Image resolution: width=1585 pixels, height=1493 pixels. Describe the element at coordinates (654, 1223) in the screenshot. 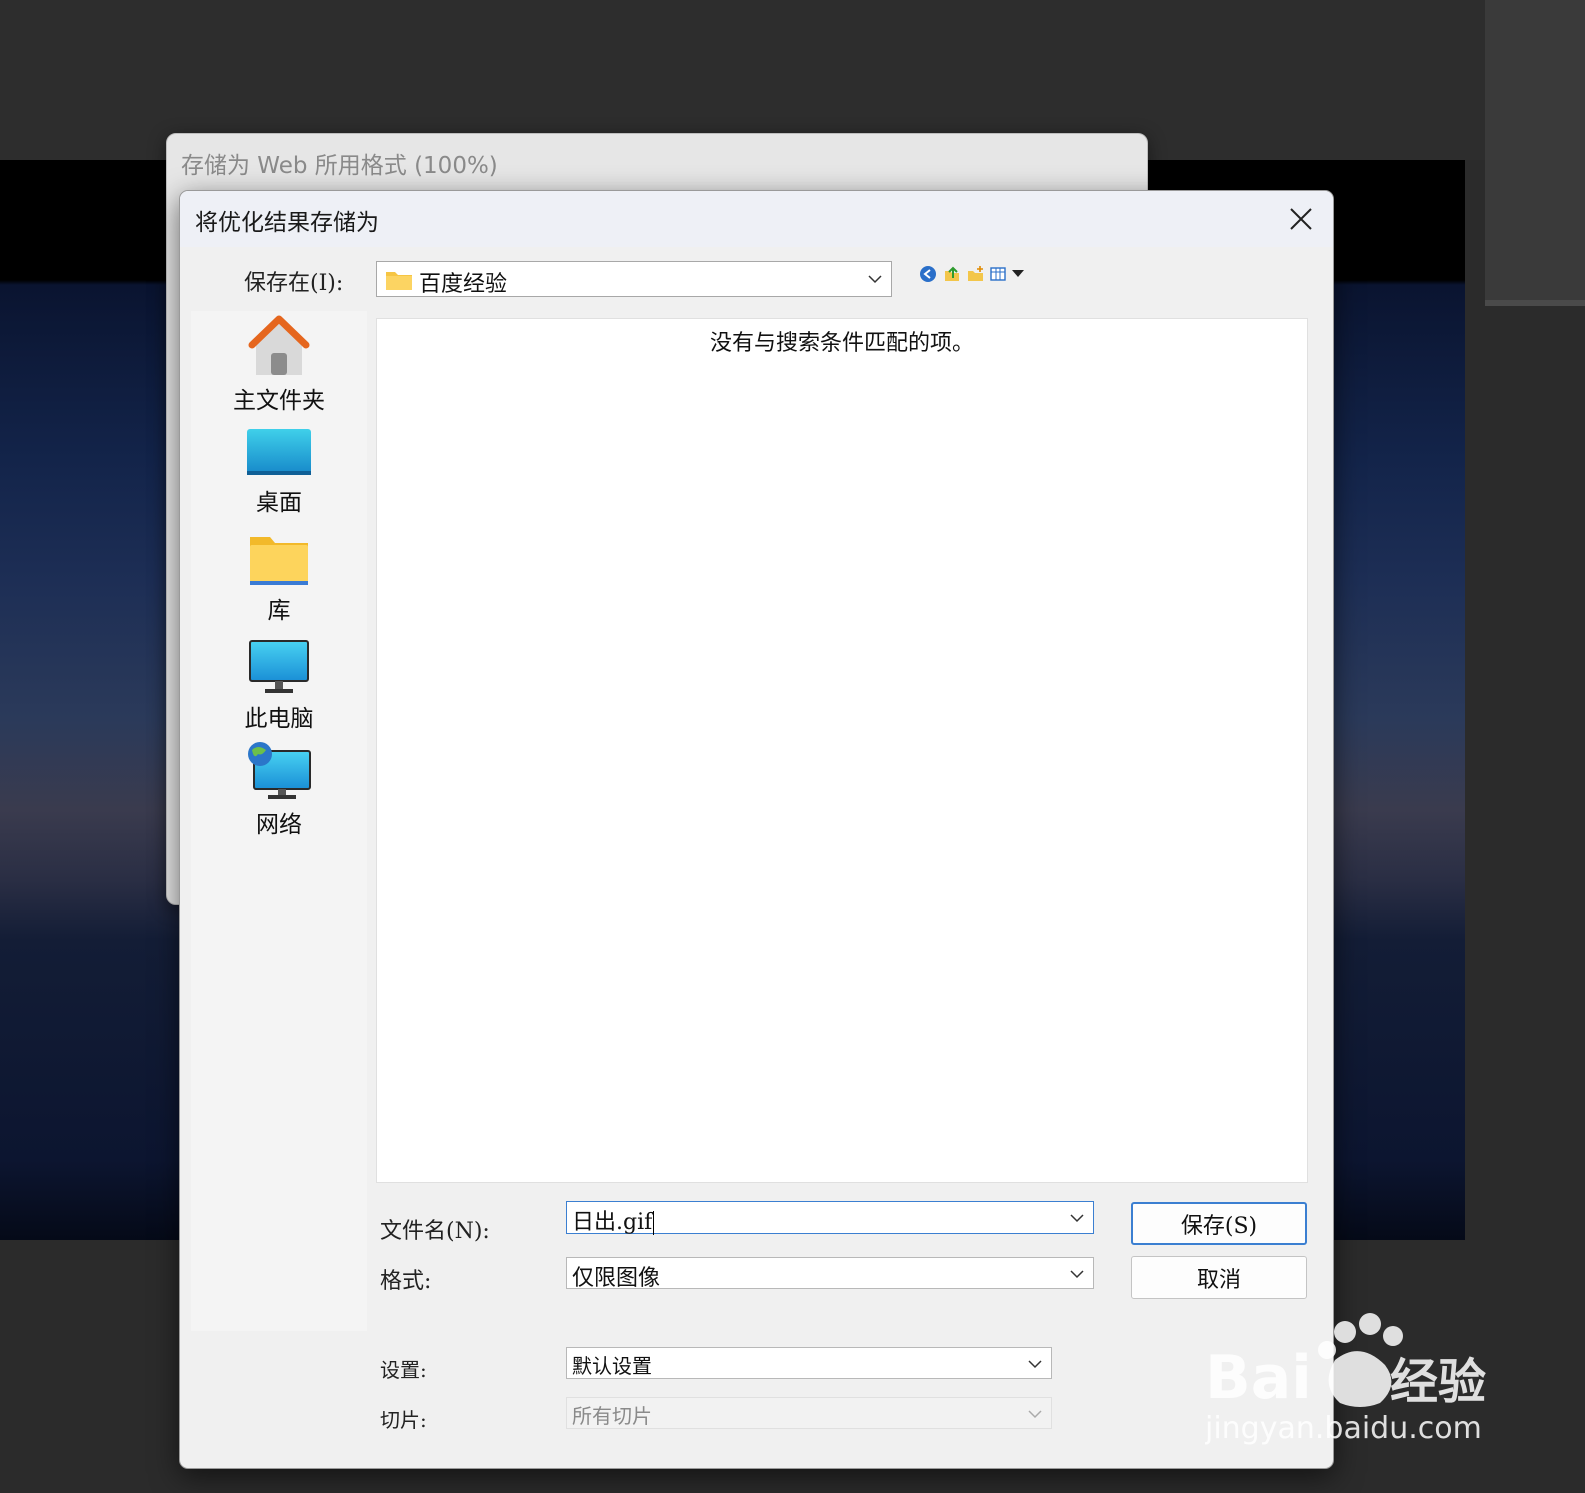

I see `text-cursor` at that location.